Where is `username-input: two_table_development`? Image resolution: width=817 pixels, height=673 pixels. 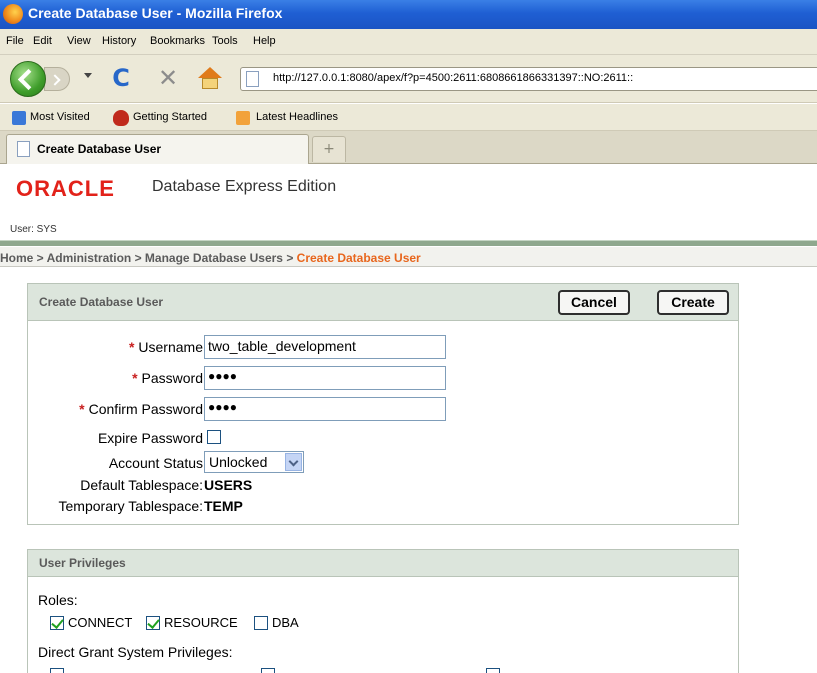 username-input: two_table_development is located at coordinates (325, 347).